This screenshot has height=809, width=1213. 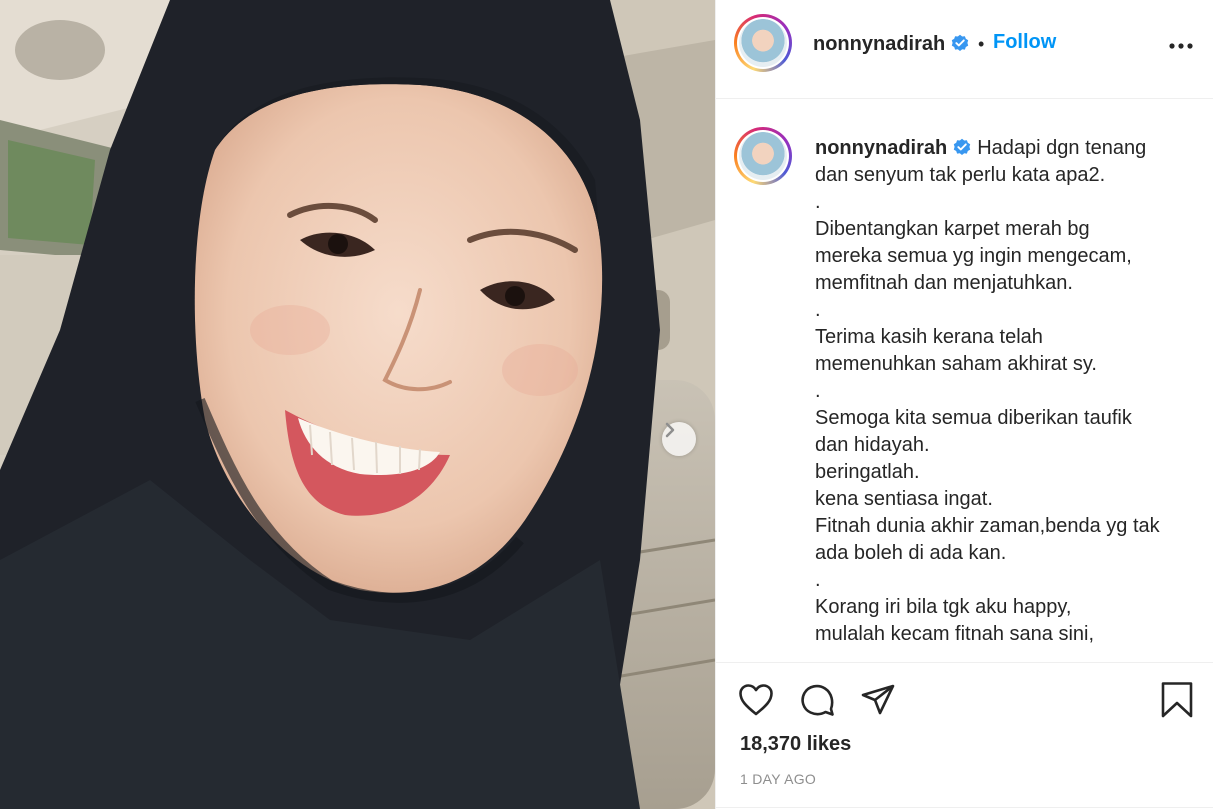 What do you see at coordinates (1062, 148) in the screenshot?
I see `caption-line: Hadapi dgn tenang` at bounding box center [1062, 148].